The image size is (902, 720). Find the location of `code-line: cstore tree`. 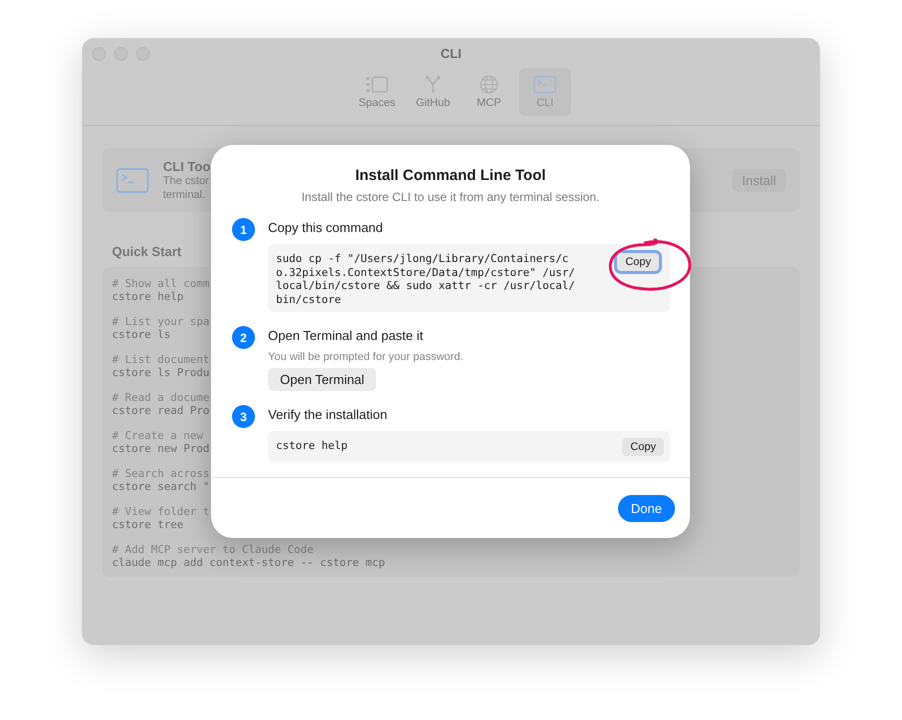

code-line: cstore tree is located at coordinates (148, 524).